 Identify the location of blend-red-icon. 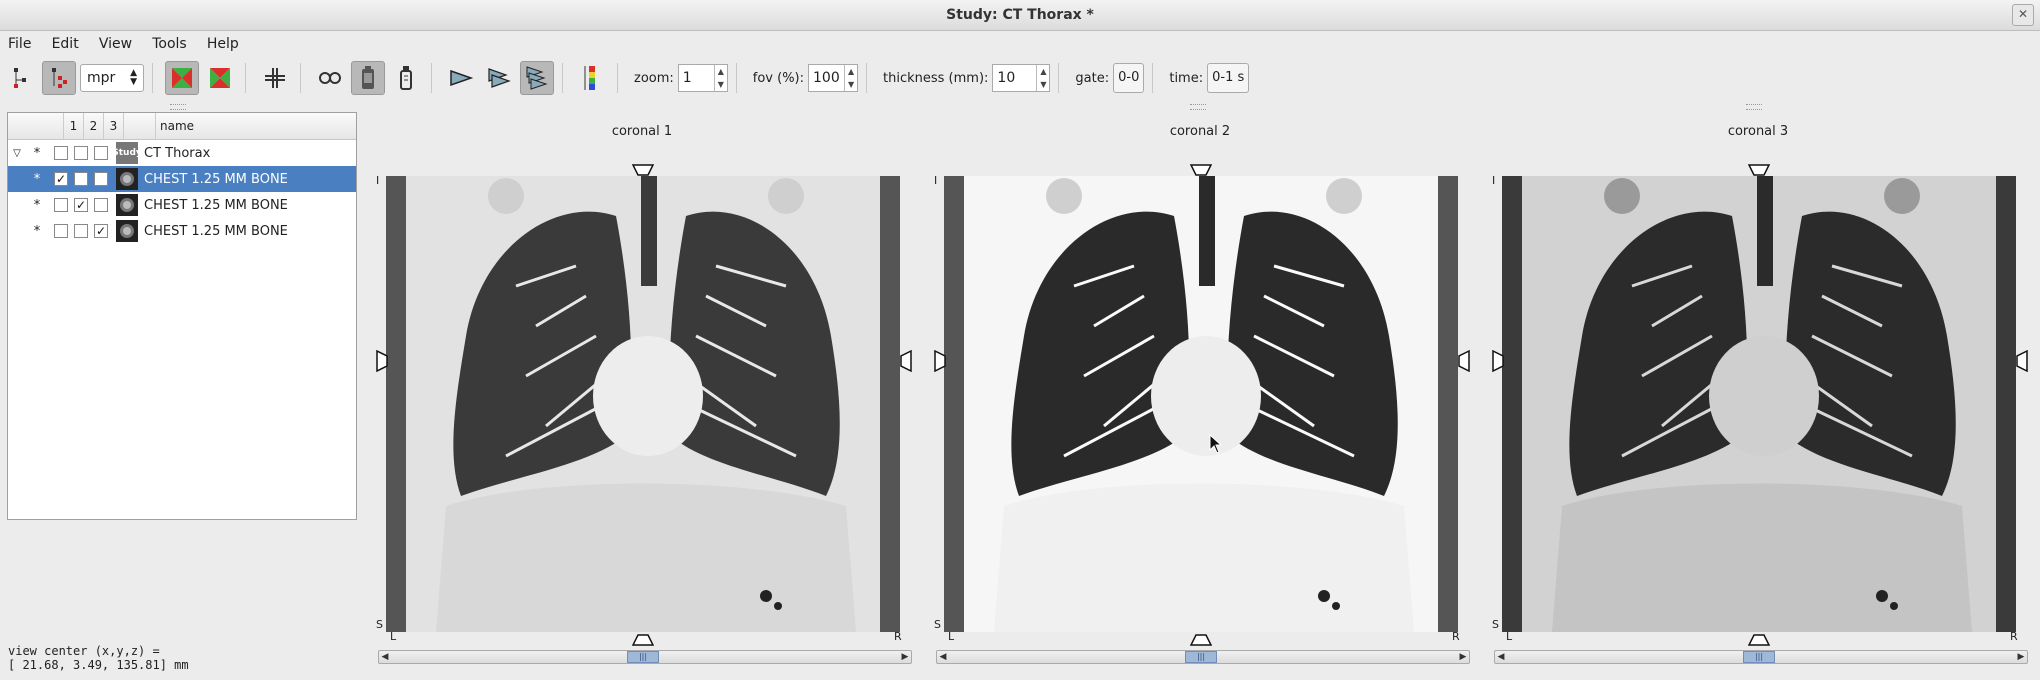
(220, 78).